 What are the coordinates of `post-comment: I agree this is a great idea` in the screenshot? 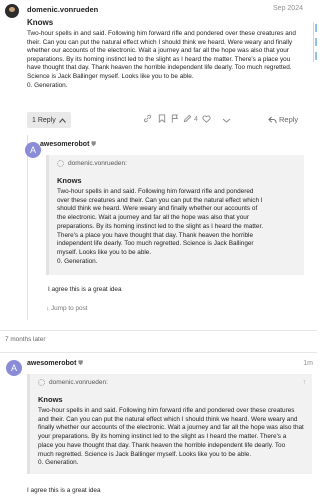 It's located at (64, 490).